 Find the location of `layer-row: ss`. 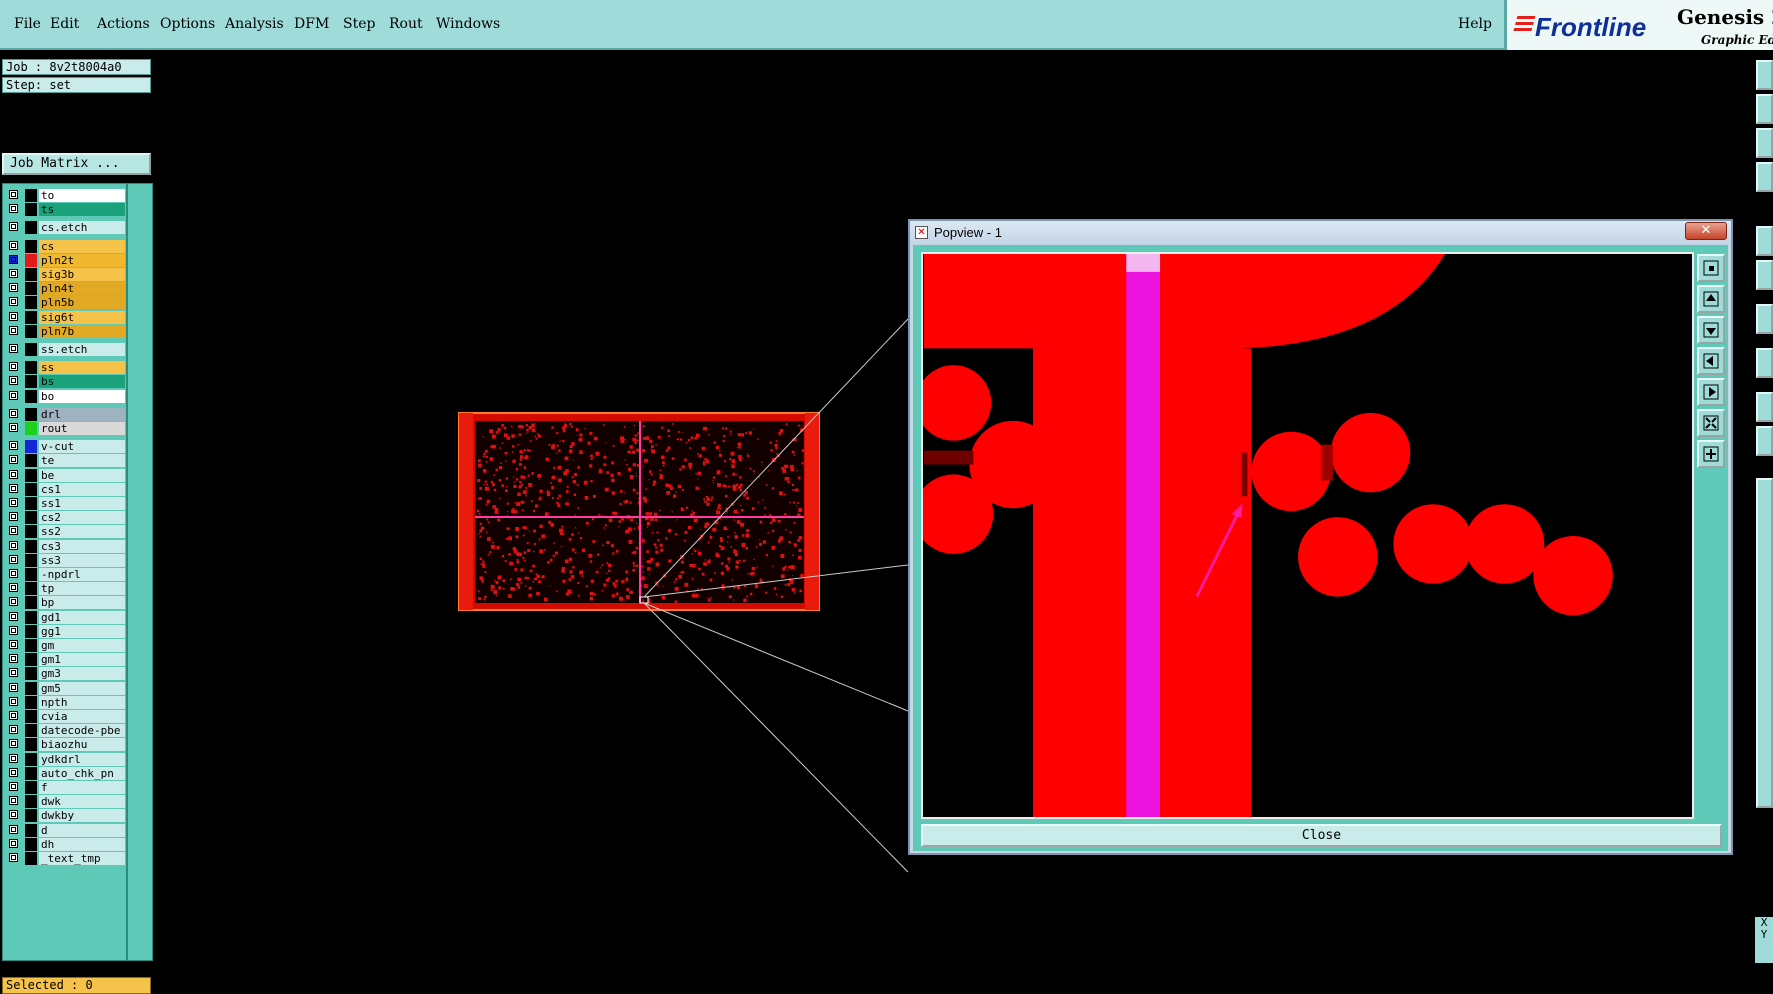

layer-row: ss is located at coordinates (65, 367).